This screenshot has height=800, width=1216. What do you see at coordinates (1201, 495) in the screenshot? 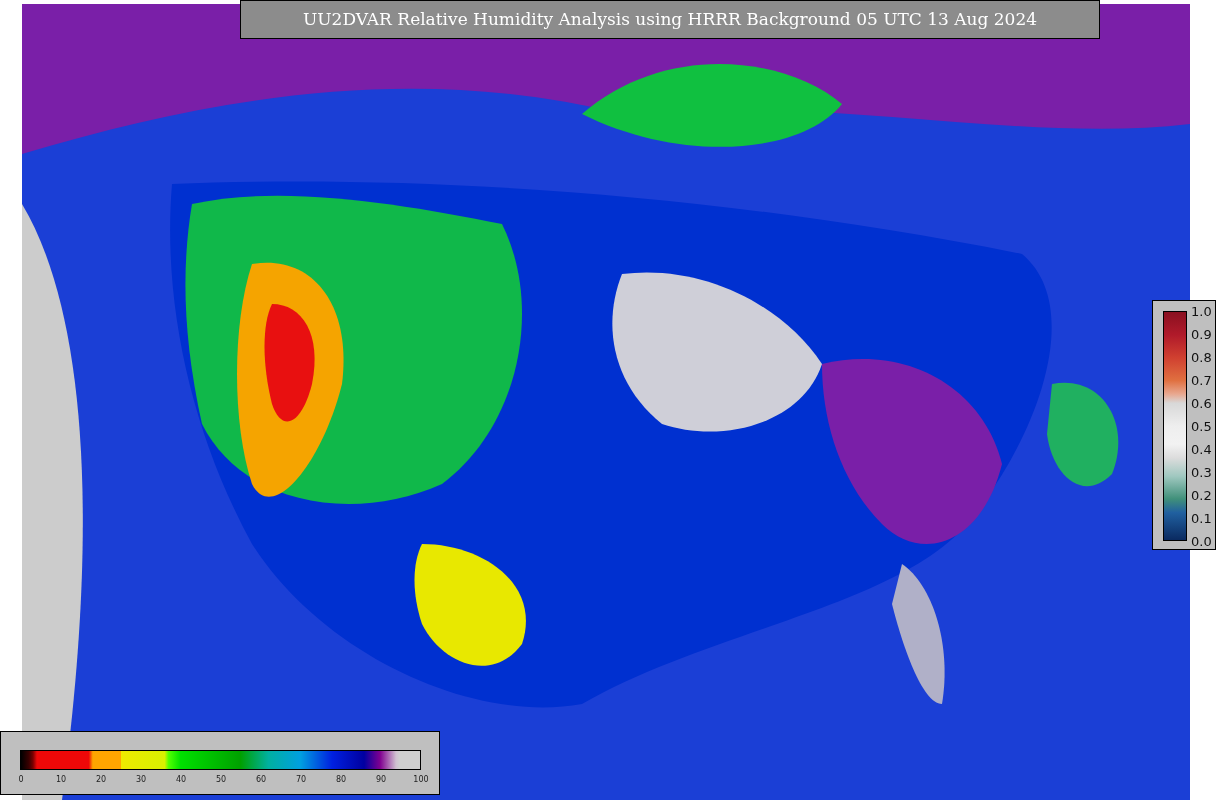
I see `colorbar-tick-label: 0.2` at bounding box center [1201, 495].